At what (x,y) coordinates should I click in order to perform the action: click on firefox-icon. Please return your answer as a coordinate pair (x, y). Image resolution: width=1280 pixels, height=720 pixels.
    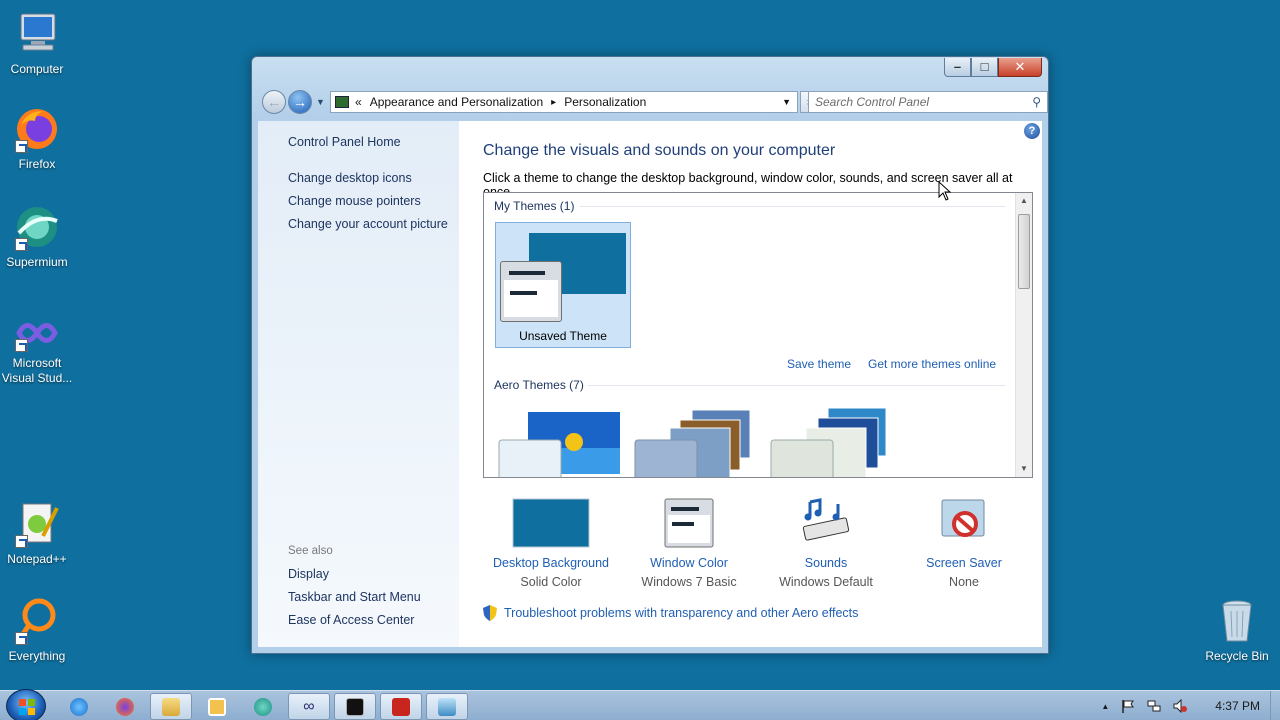
    Looking at the image, I should click on (125, 706).